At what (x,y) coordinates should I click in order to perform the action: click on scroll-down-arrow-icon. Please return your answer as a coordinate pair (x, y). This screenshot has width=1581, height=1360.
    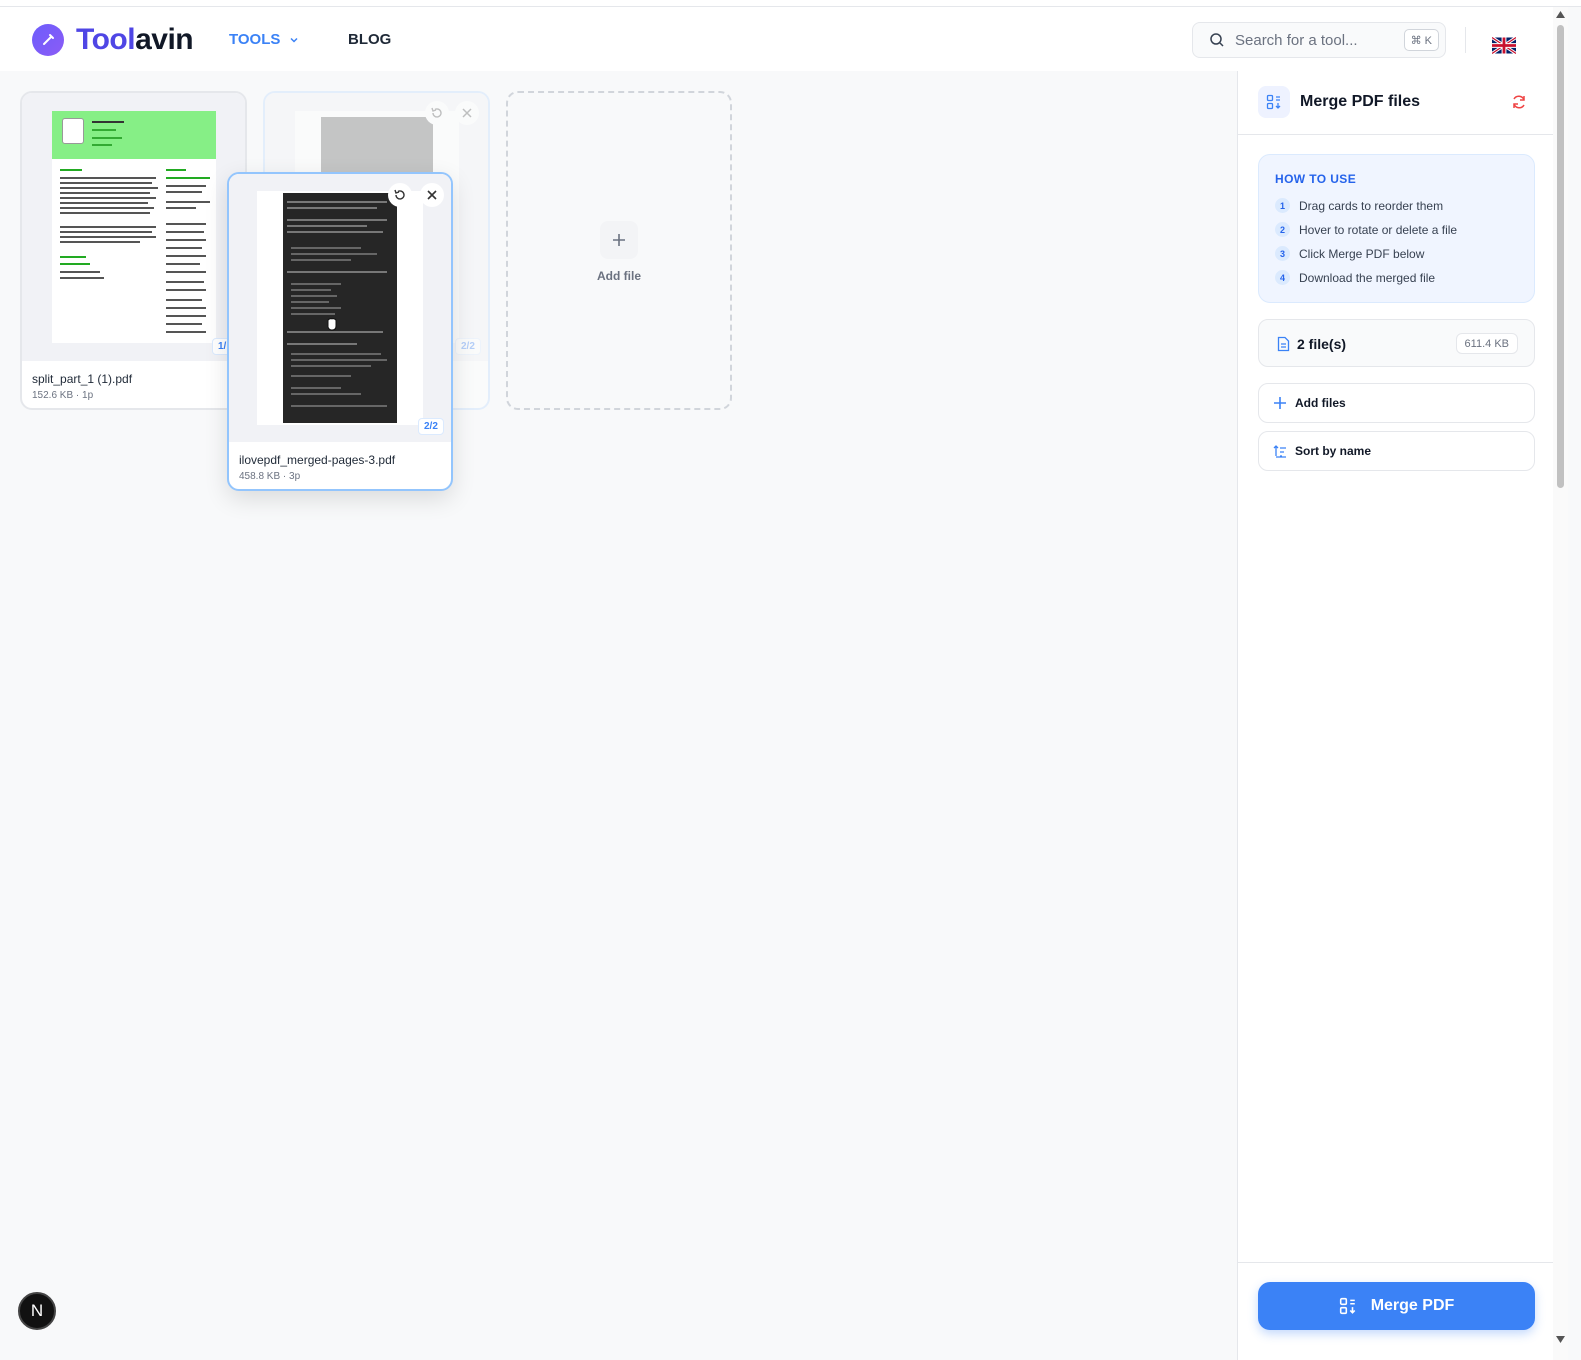
    Looking at the image, I should click on (1560, 1339).